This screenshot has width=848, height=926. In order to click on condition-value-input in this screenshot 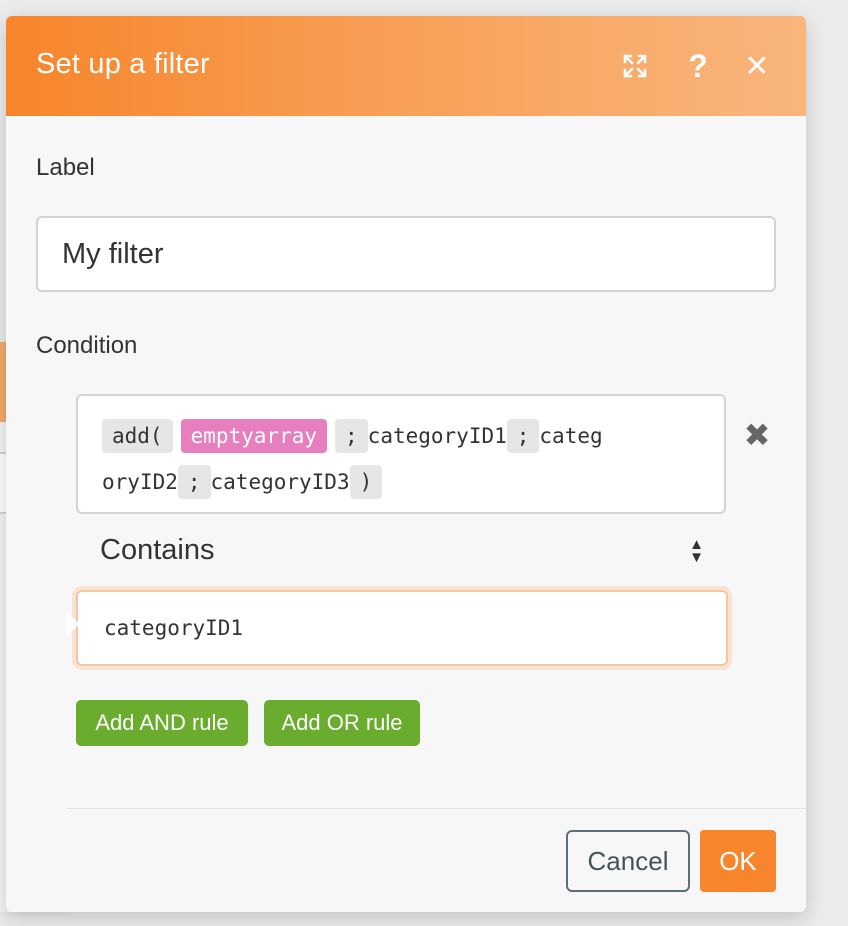, I will do `click(402, 628)`.